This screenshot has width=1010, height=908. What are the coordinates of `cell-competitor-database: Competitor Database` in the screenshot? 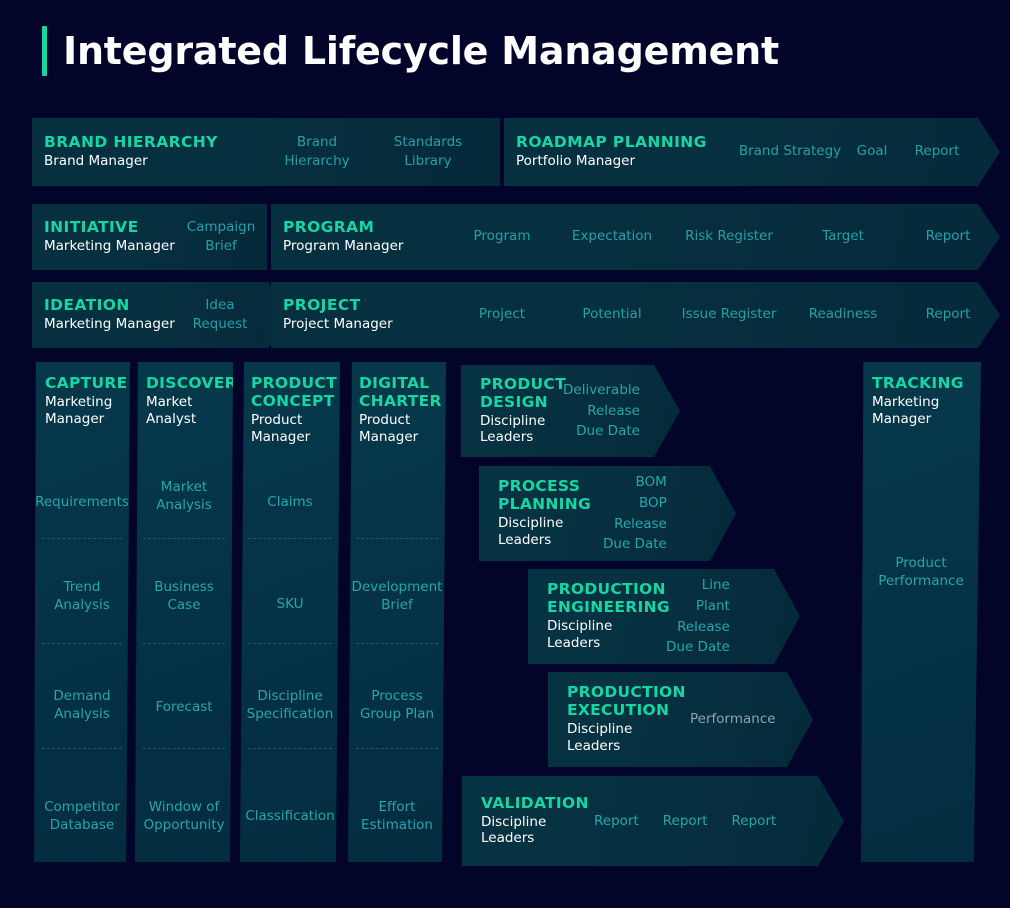 It's located at (82, 817).